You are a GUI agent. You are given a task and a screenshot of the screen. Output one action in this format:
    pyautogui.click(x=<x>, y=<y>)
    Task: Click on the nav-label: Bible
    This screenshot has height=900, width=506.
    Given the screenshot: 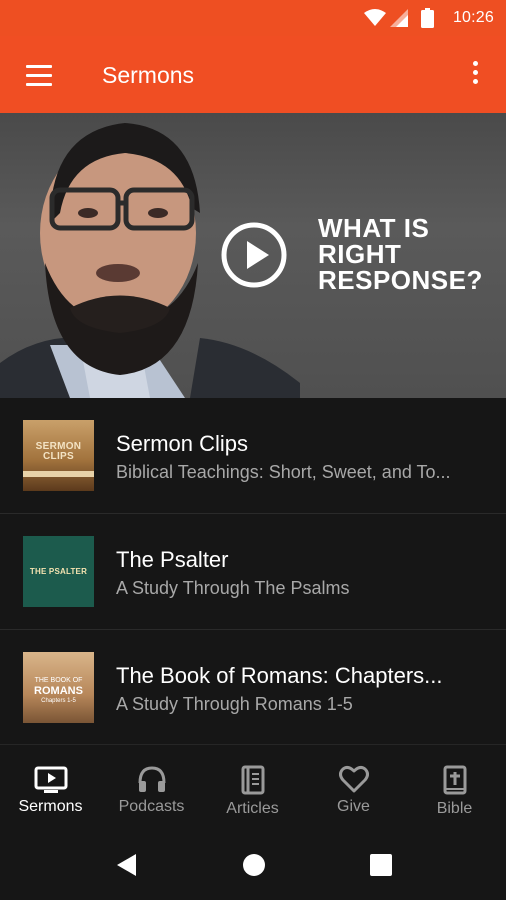 What is the action you would take?
    pyautogui.click(x=454, y=808)
    